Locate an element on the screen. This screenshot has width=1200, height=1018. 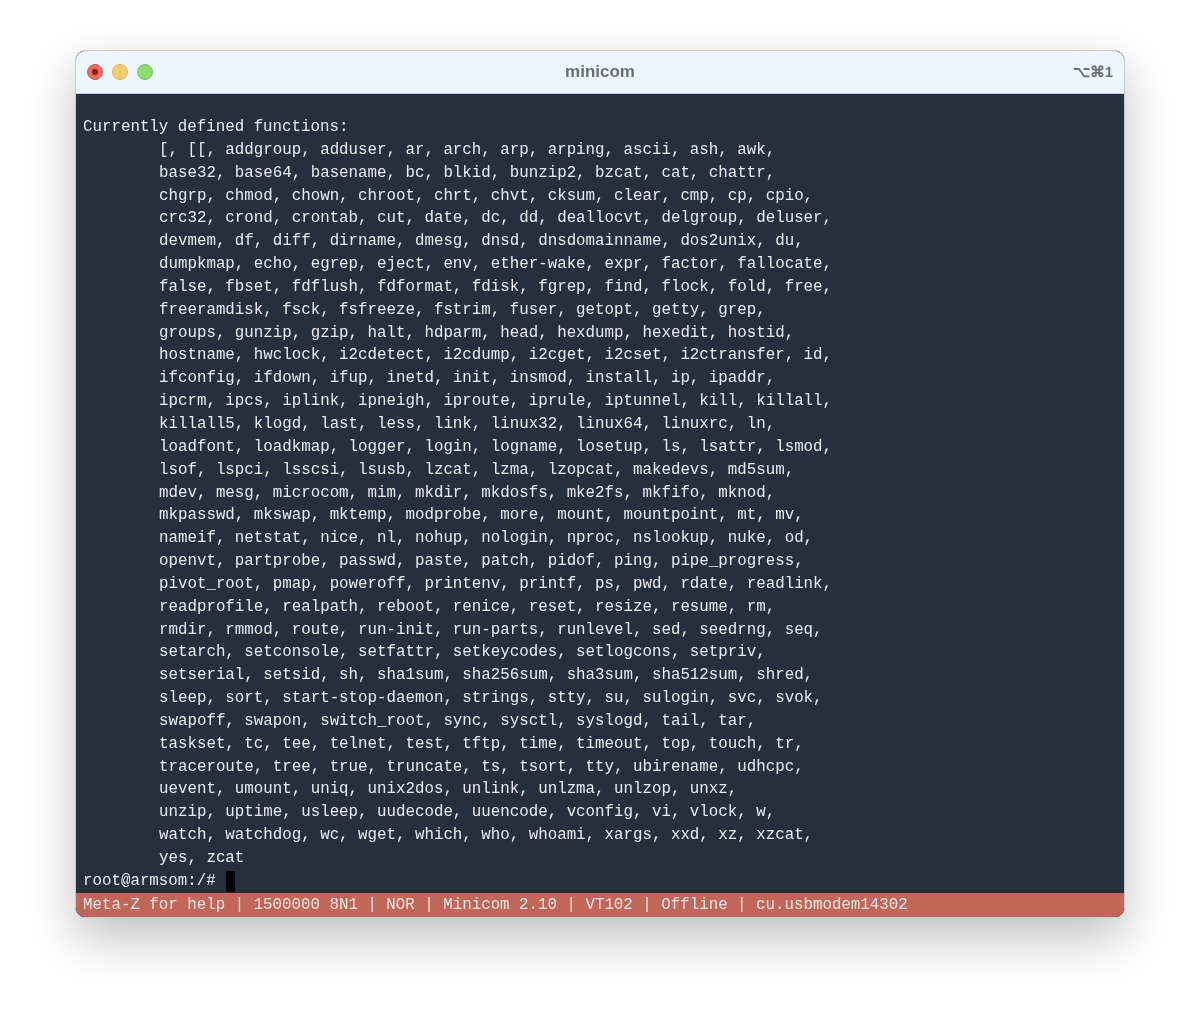
terminal-line: mkpasswd, mkswap, mktemp, modprobe, more, mount, mountpoint, mt, mv, is located at coordinates (481, 516).